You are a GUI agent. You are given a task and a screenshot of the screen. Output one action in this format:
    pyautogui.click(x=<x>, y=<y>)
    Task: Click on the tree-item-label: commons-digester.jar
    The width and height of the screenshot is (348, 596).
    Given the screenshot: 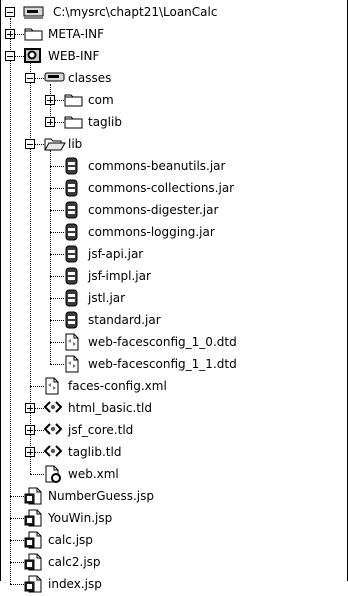 What is the action you would take?
    pyautogui.click(x=153, y=210)
    